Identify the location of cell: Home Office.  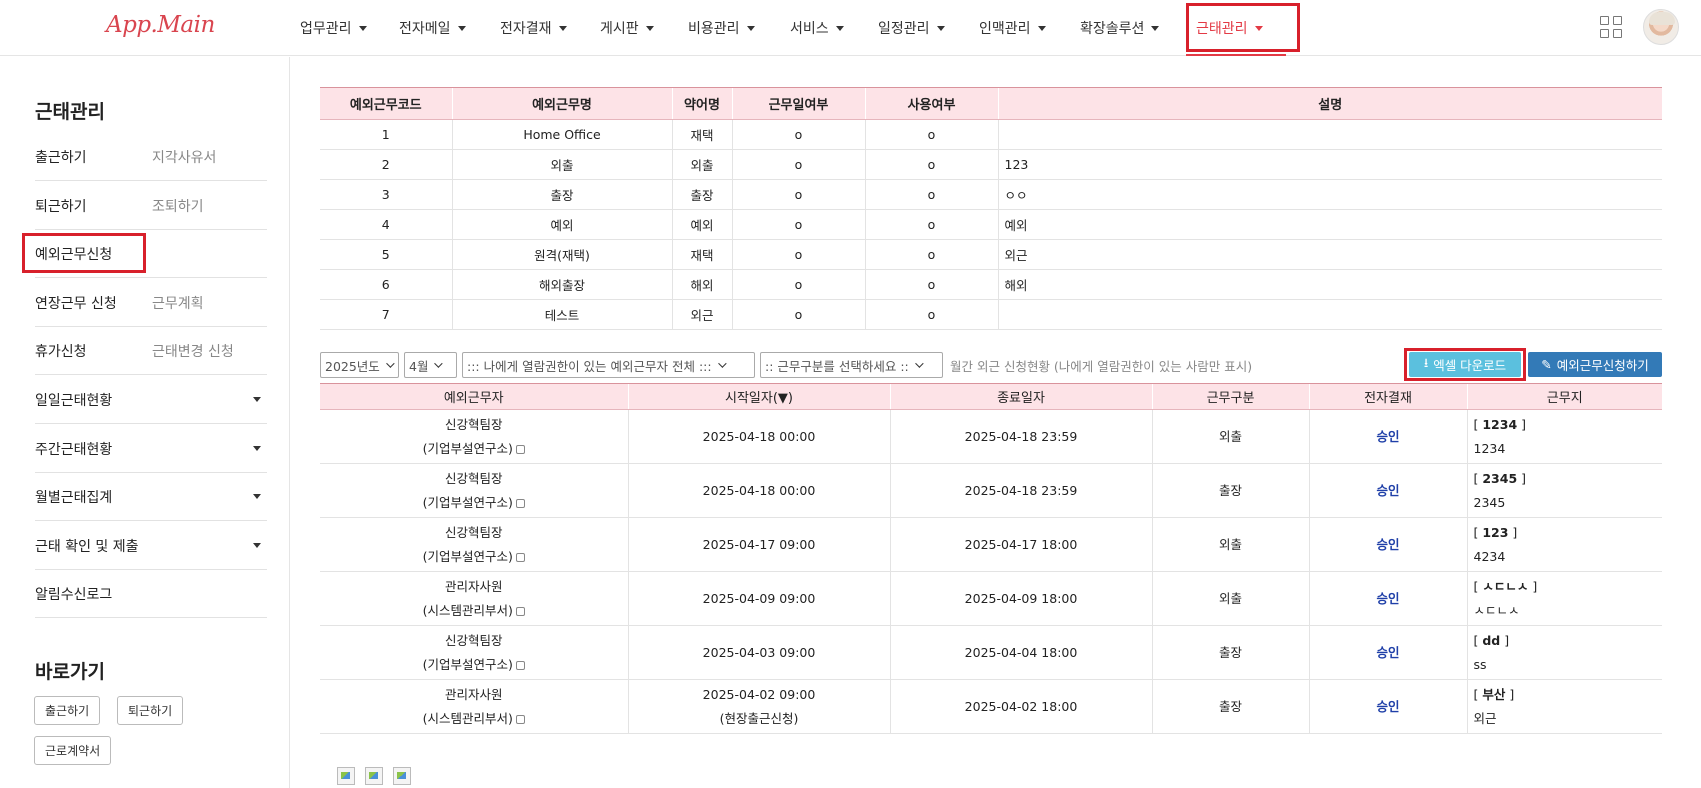
(561, 134).